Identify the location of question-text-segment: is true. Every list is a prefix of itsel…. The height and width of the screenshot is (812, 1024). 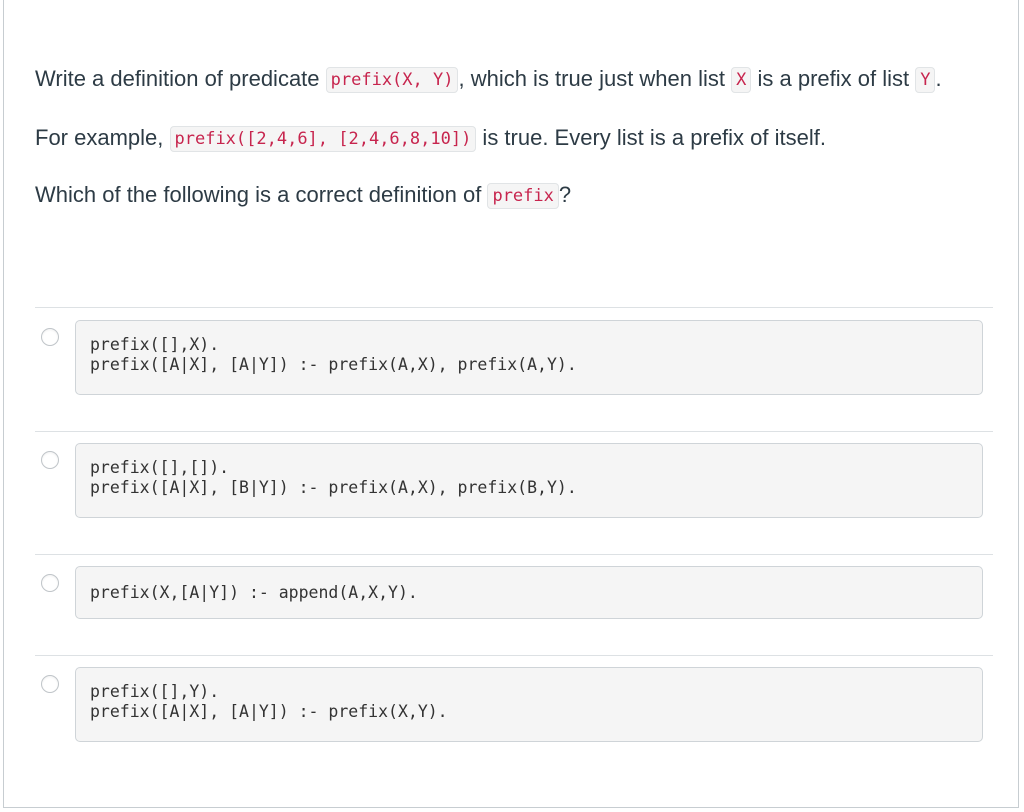
(651, 137).